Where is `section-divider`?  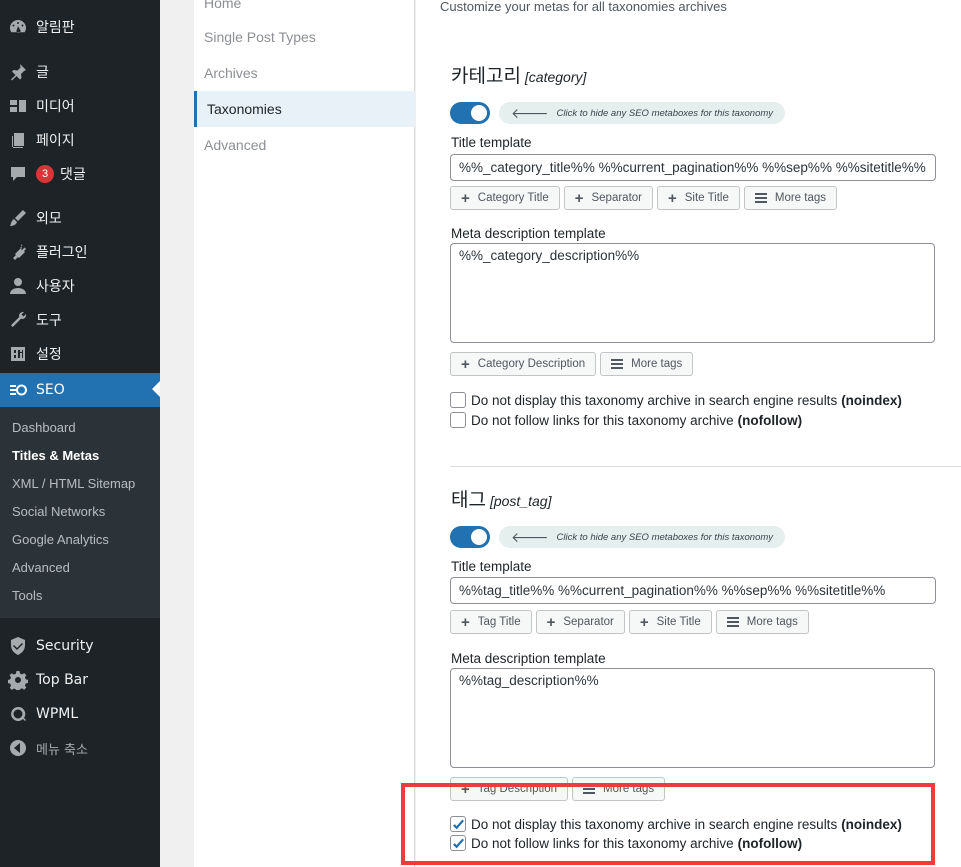
section-divider is located at coordinates (705, 466).